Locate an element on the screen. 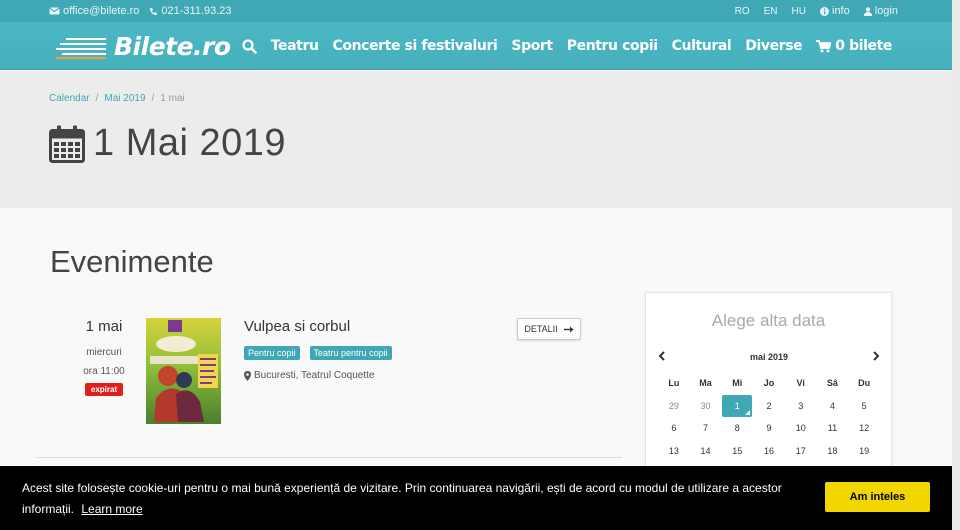 The height and width of the screenshot is (530, 960). event-location-text: Bucuresti, Teatrul Coquette is located at coordinates (314, 375).